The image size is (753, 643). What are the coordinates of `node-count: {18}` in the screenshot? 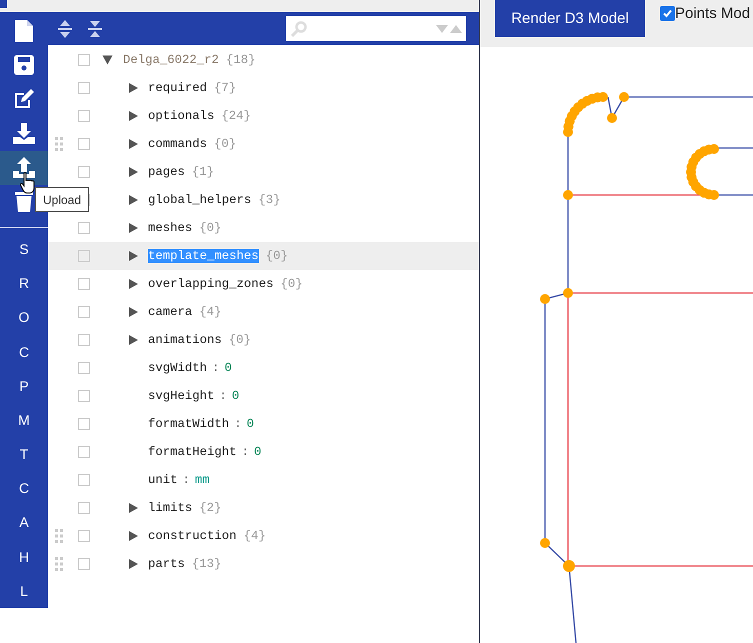 It's located at (241, 60).